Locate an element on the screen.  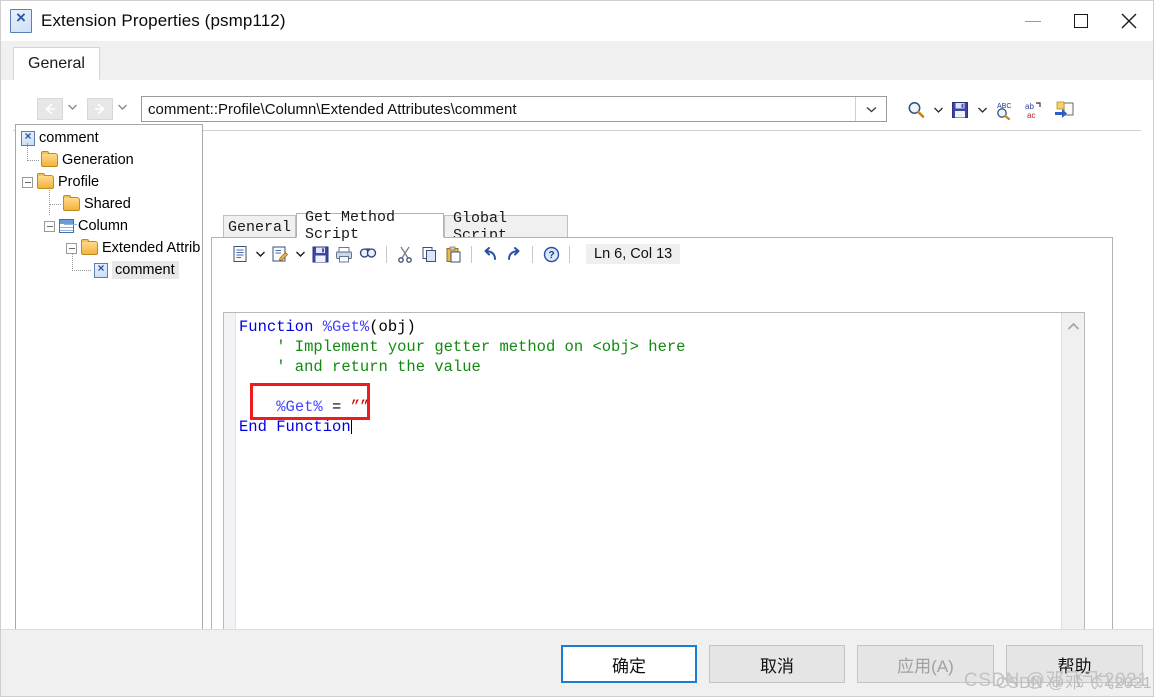
replace-icon: ab ac is located at coordinates (1034, 110).